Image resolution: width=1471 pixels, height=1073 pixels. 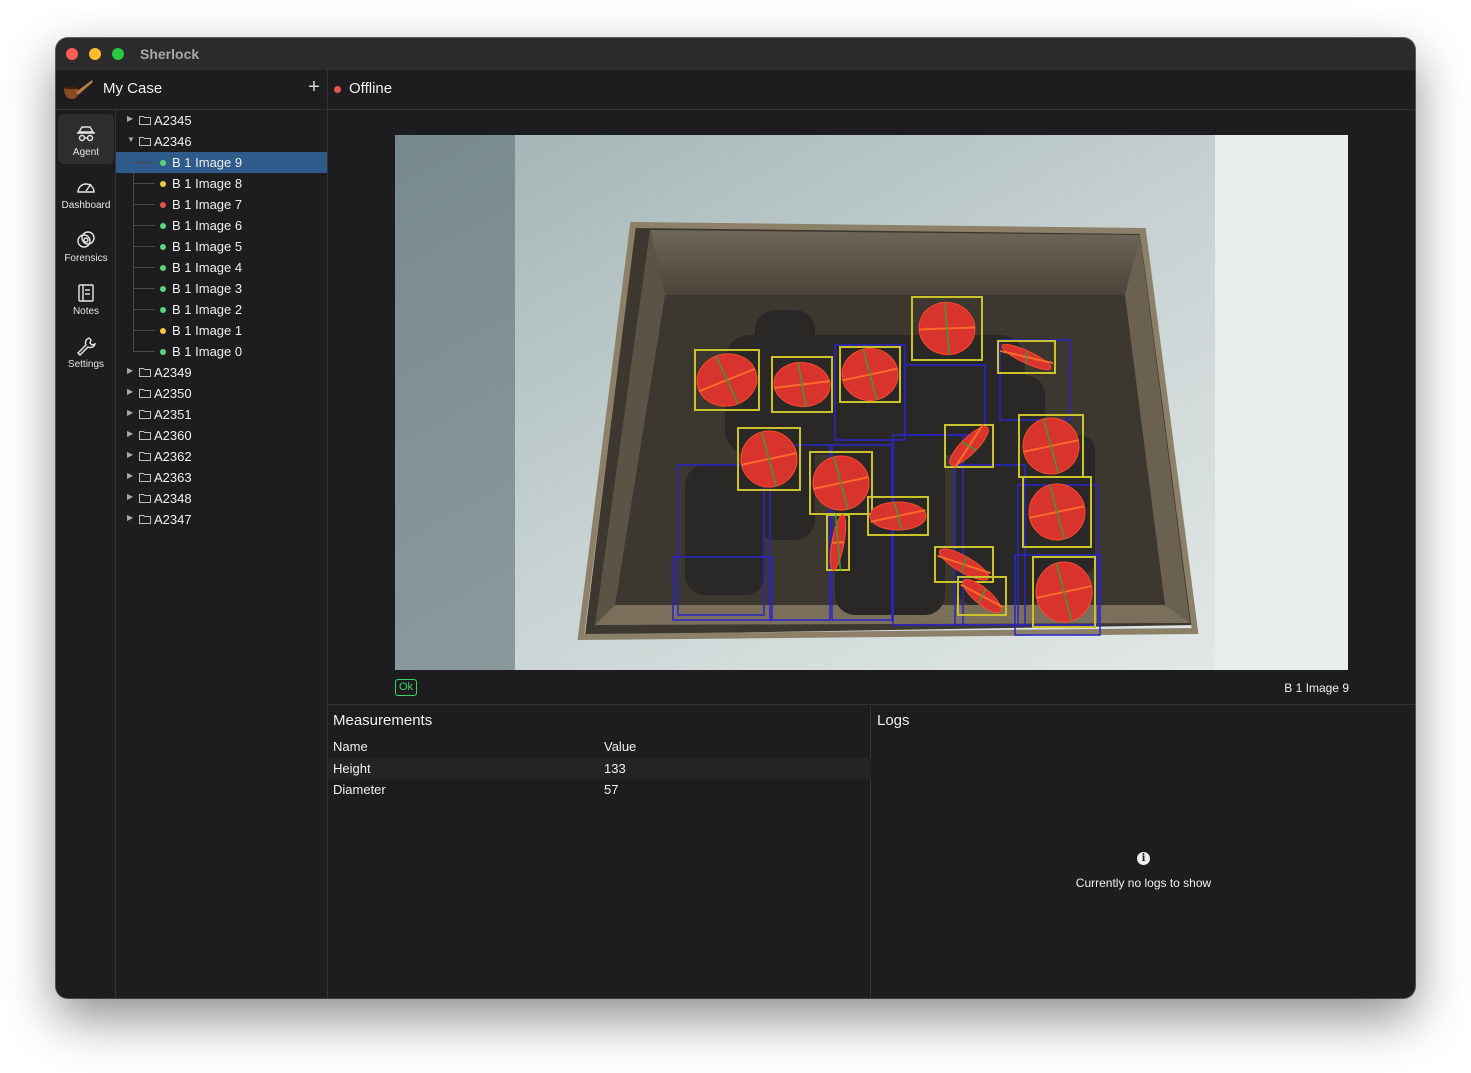 I want to click on tree-image-item: B 1 Image 1, so click(x=221, y=330).